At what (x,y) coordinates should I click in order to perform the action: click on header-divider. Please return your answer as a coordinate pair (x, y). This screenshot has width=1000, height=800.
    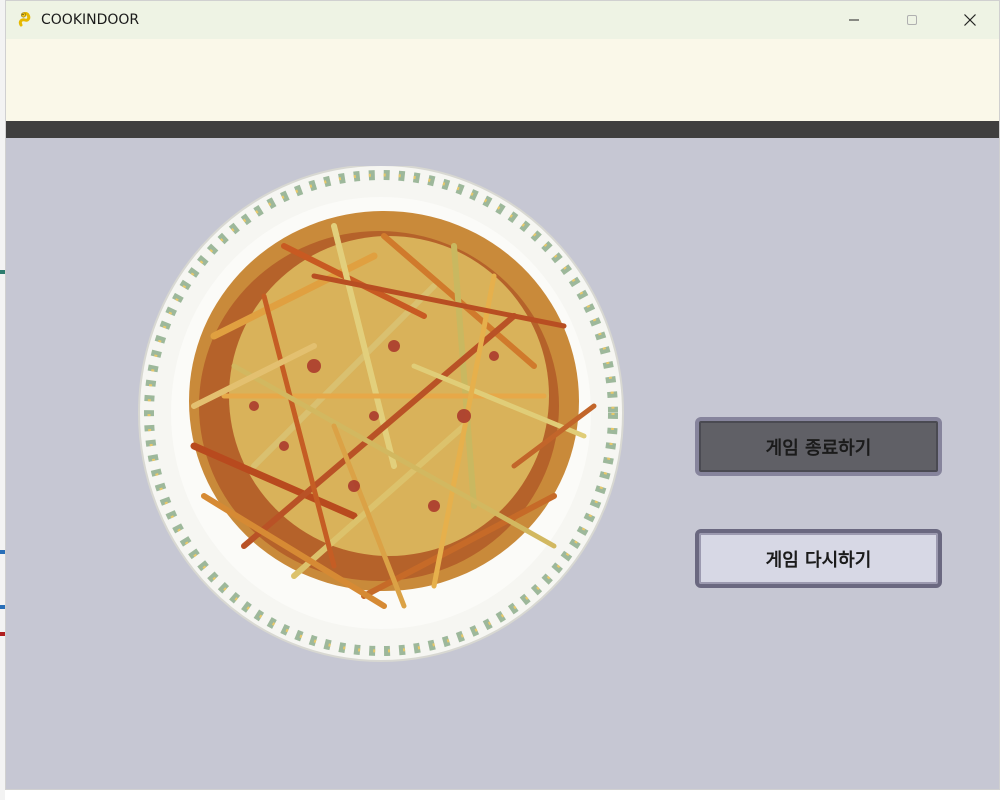
    Looking at the image, I should click on (502, 129).